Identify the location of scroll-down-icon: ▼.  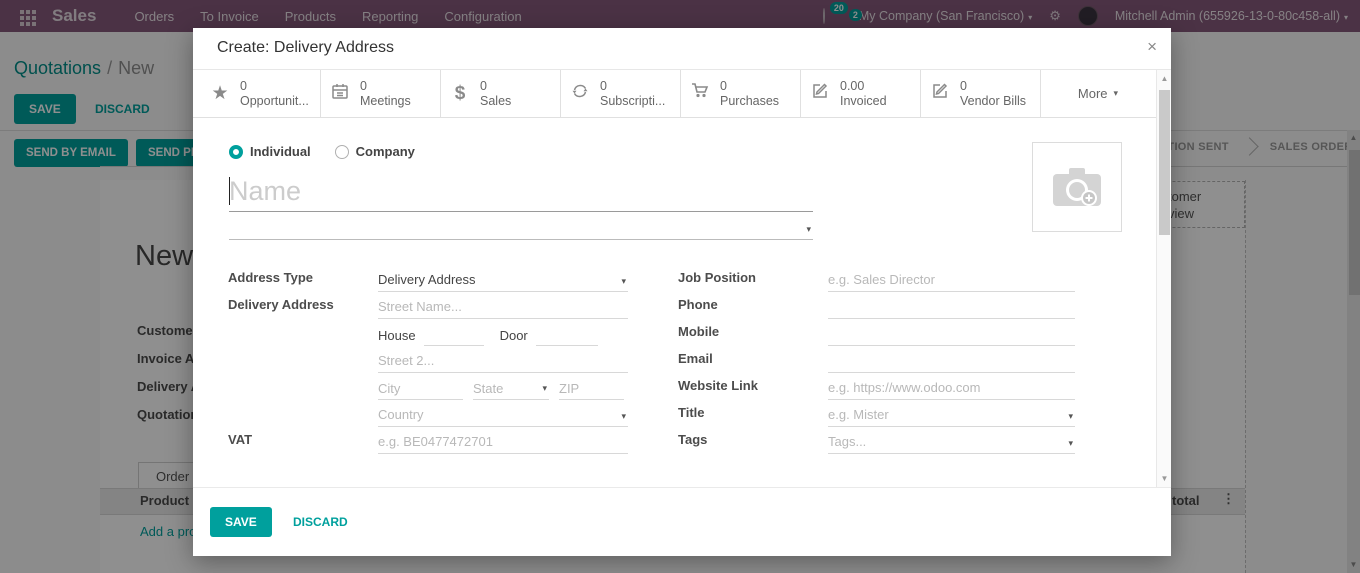
(1164, 479).